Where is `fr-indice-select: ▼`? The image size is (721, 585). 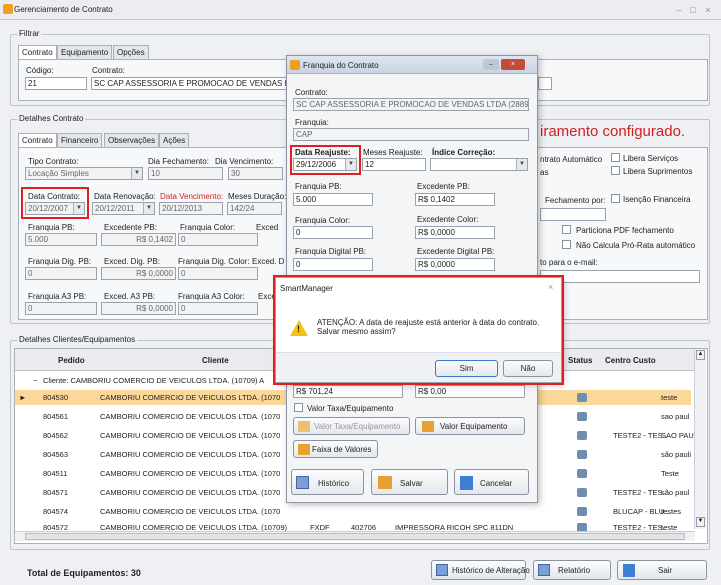
fr-indice-select: ▼ is located at coordinates (479, 164).